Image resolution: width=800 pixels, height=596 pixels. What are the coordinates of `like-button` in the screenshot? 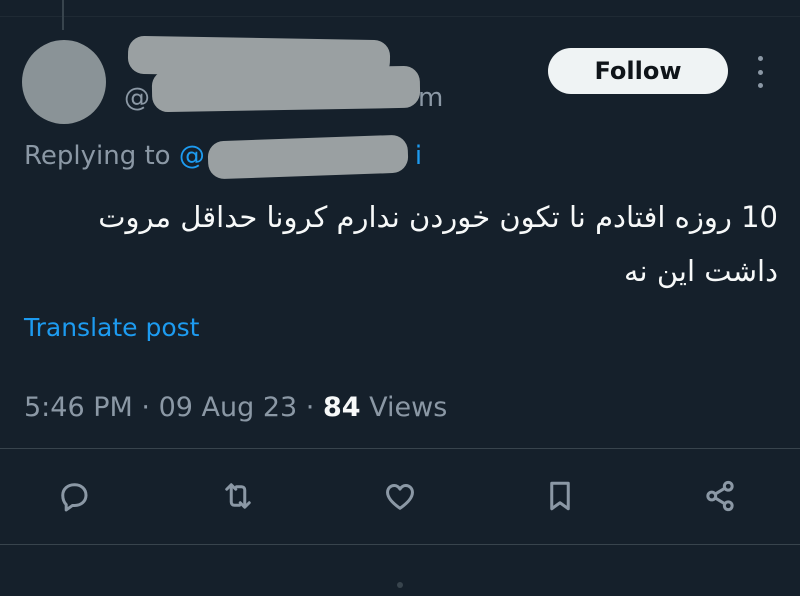 It's located at (400, 496).